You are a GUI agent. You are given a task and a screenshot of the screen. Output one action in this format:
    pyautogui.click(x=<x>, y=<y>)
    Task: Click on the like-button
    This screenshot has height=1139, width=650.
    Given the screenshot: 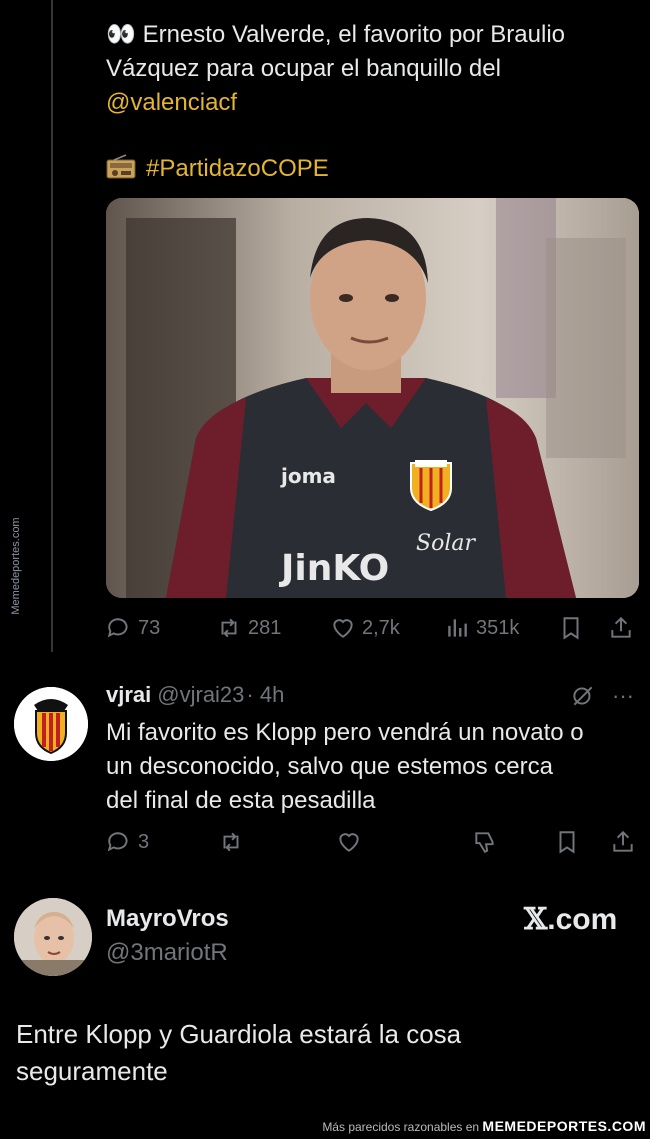 What is the action you would take?
    pyautogui.click(x=349, y=842)
    